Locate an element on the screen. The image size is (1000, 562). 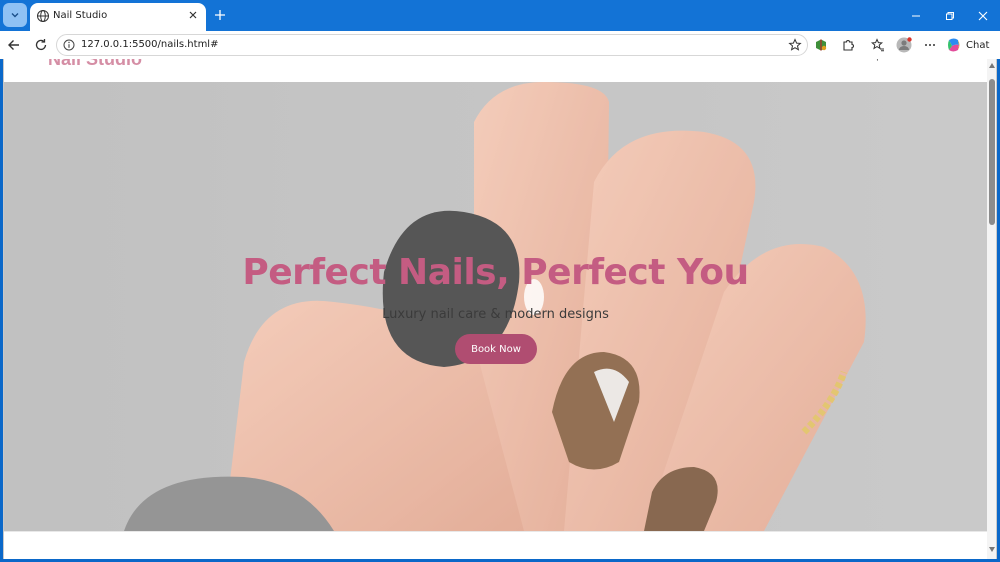
plus-icon is located at coordinates (220, 15).